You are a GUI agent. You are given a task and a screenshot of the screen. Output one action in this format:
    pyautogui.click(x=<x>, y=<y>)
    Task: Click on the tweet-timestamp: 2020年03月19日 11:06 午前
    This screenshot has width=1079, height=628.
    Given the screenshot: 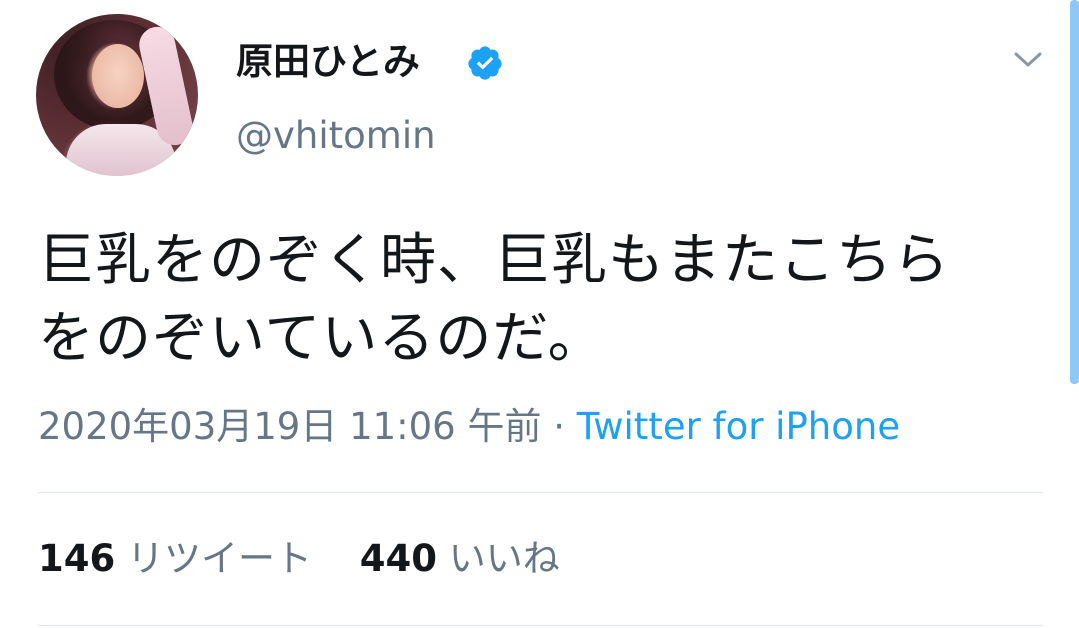 What is the action you would take?
    pyautogui.click(x=289, y=426)
    